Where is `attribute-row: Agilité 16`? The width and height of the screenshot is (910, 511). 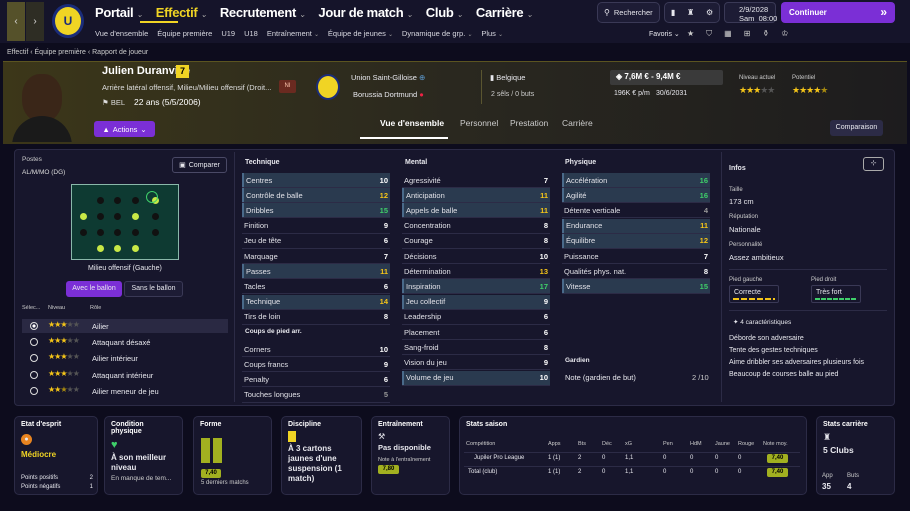
attribute-row: Agilité 16 is located at coordinates (636, 195).